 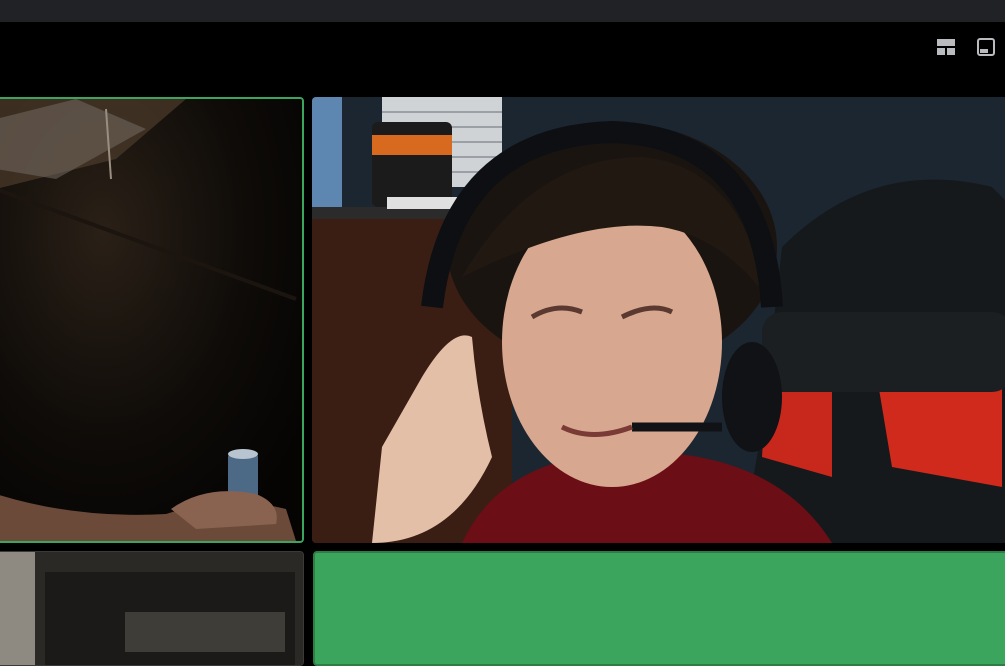 What do you see at coordinates (502, 11) in the screenshot?
I see `window-titlebar` at bounding box center [502, 11].